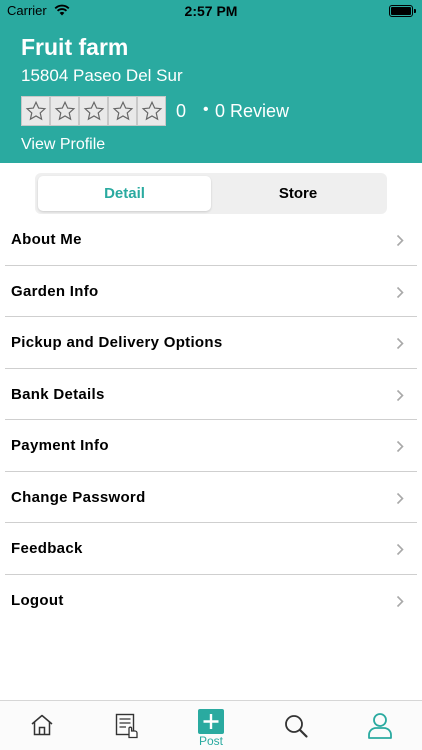 This screenshot has width=422, height=750. I want to click on tab-orders, so click(127, 725).